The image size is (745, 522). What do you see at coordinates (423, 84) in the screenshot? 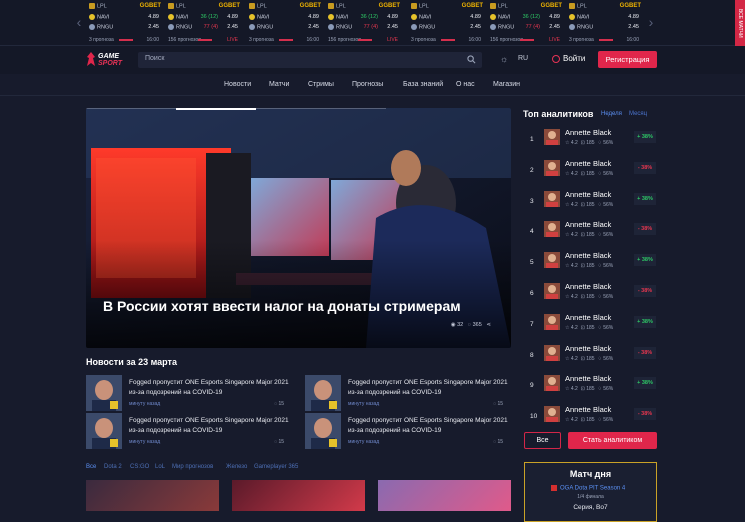
I see `nav-knowledge: База знаний` at bounding box center [423, 84].